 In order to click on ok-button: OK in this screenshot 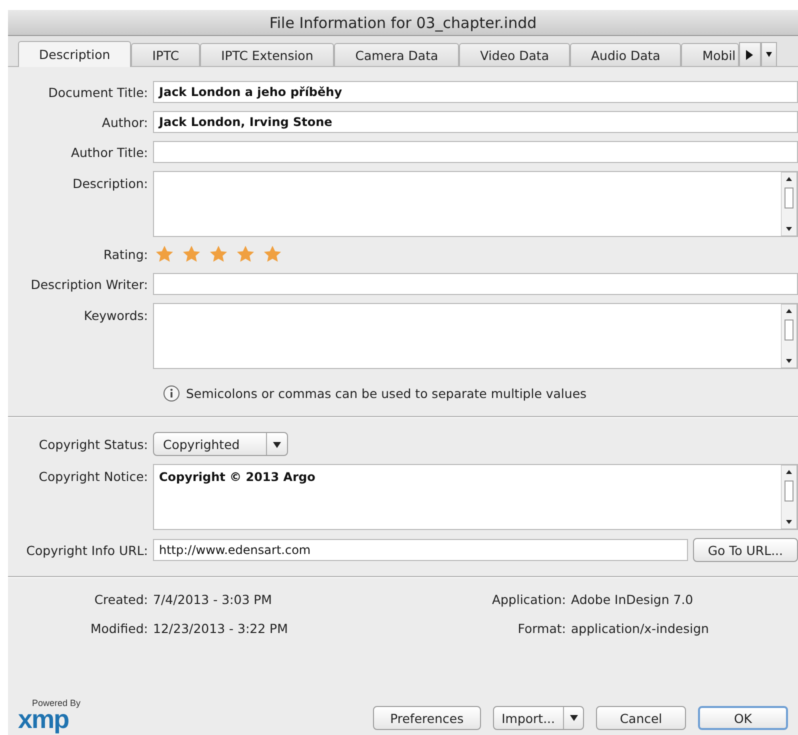, I will do `click(743, 718)`.